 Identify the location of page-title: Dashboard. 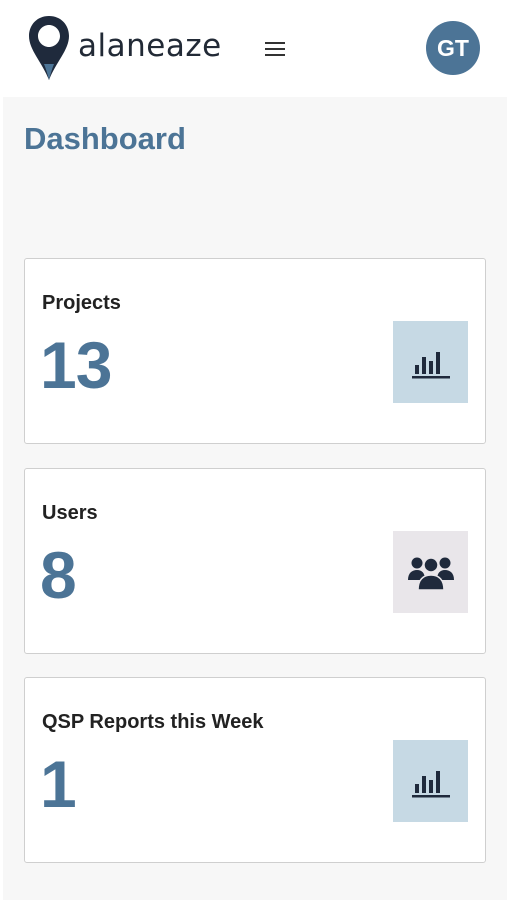
(105, 138).